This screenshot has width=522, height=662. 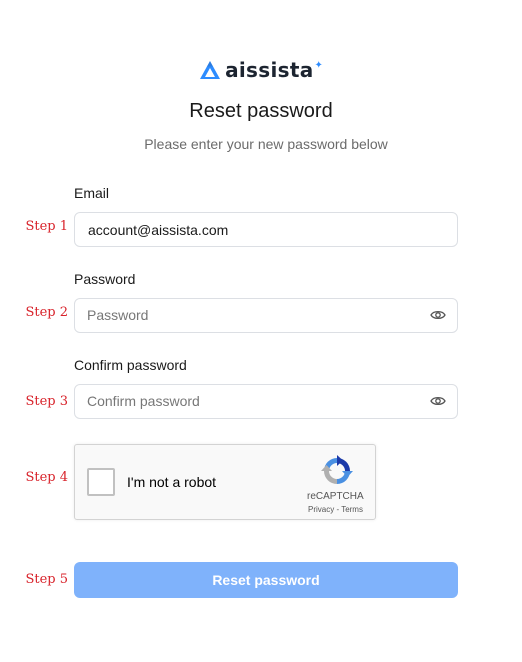 What do you see at coordinates (46, 226) in the screenshot?
I see `step-annotation-1: Step 1` at bounding box center [46, 226].